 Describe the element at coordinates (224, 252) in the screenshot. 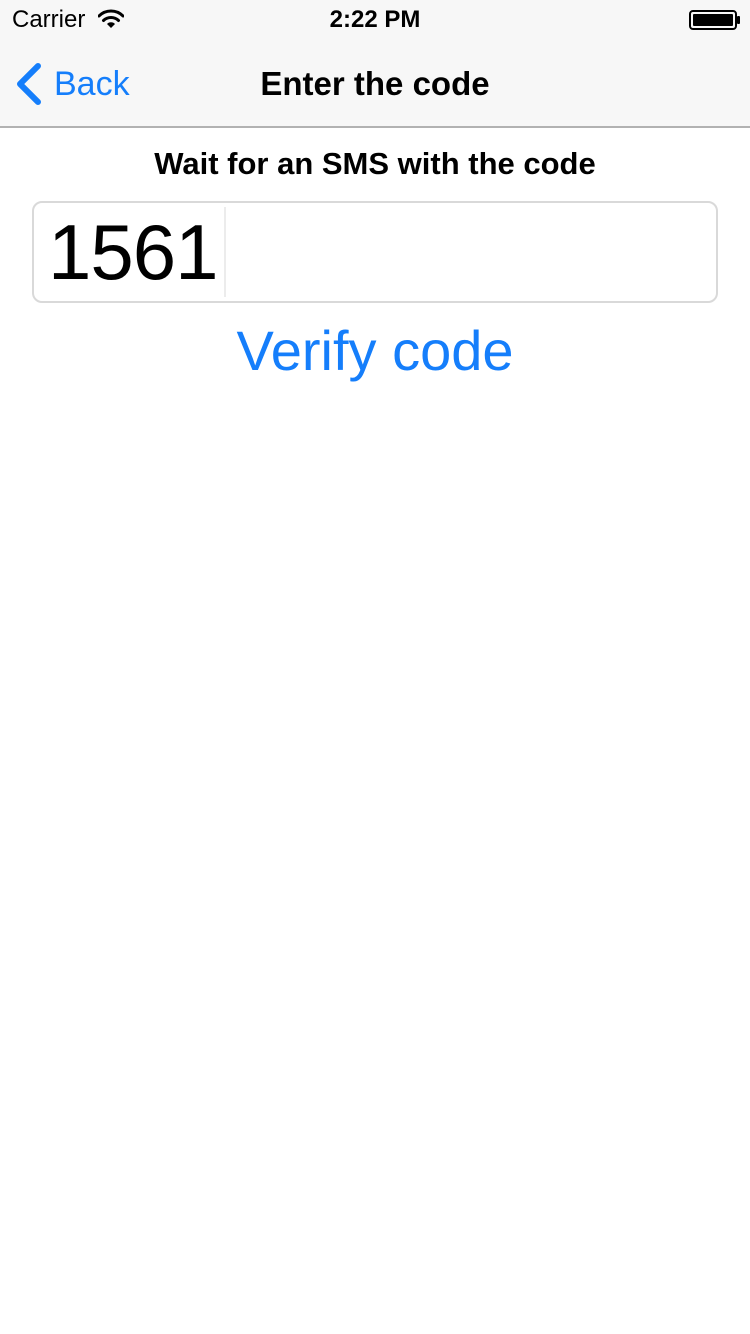

I see `text-cursor` at that location.